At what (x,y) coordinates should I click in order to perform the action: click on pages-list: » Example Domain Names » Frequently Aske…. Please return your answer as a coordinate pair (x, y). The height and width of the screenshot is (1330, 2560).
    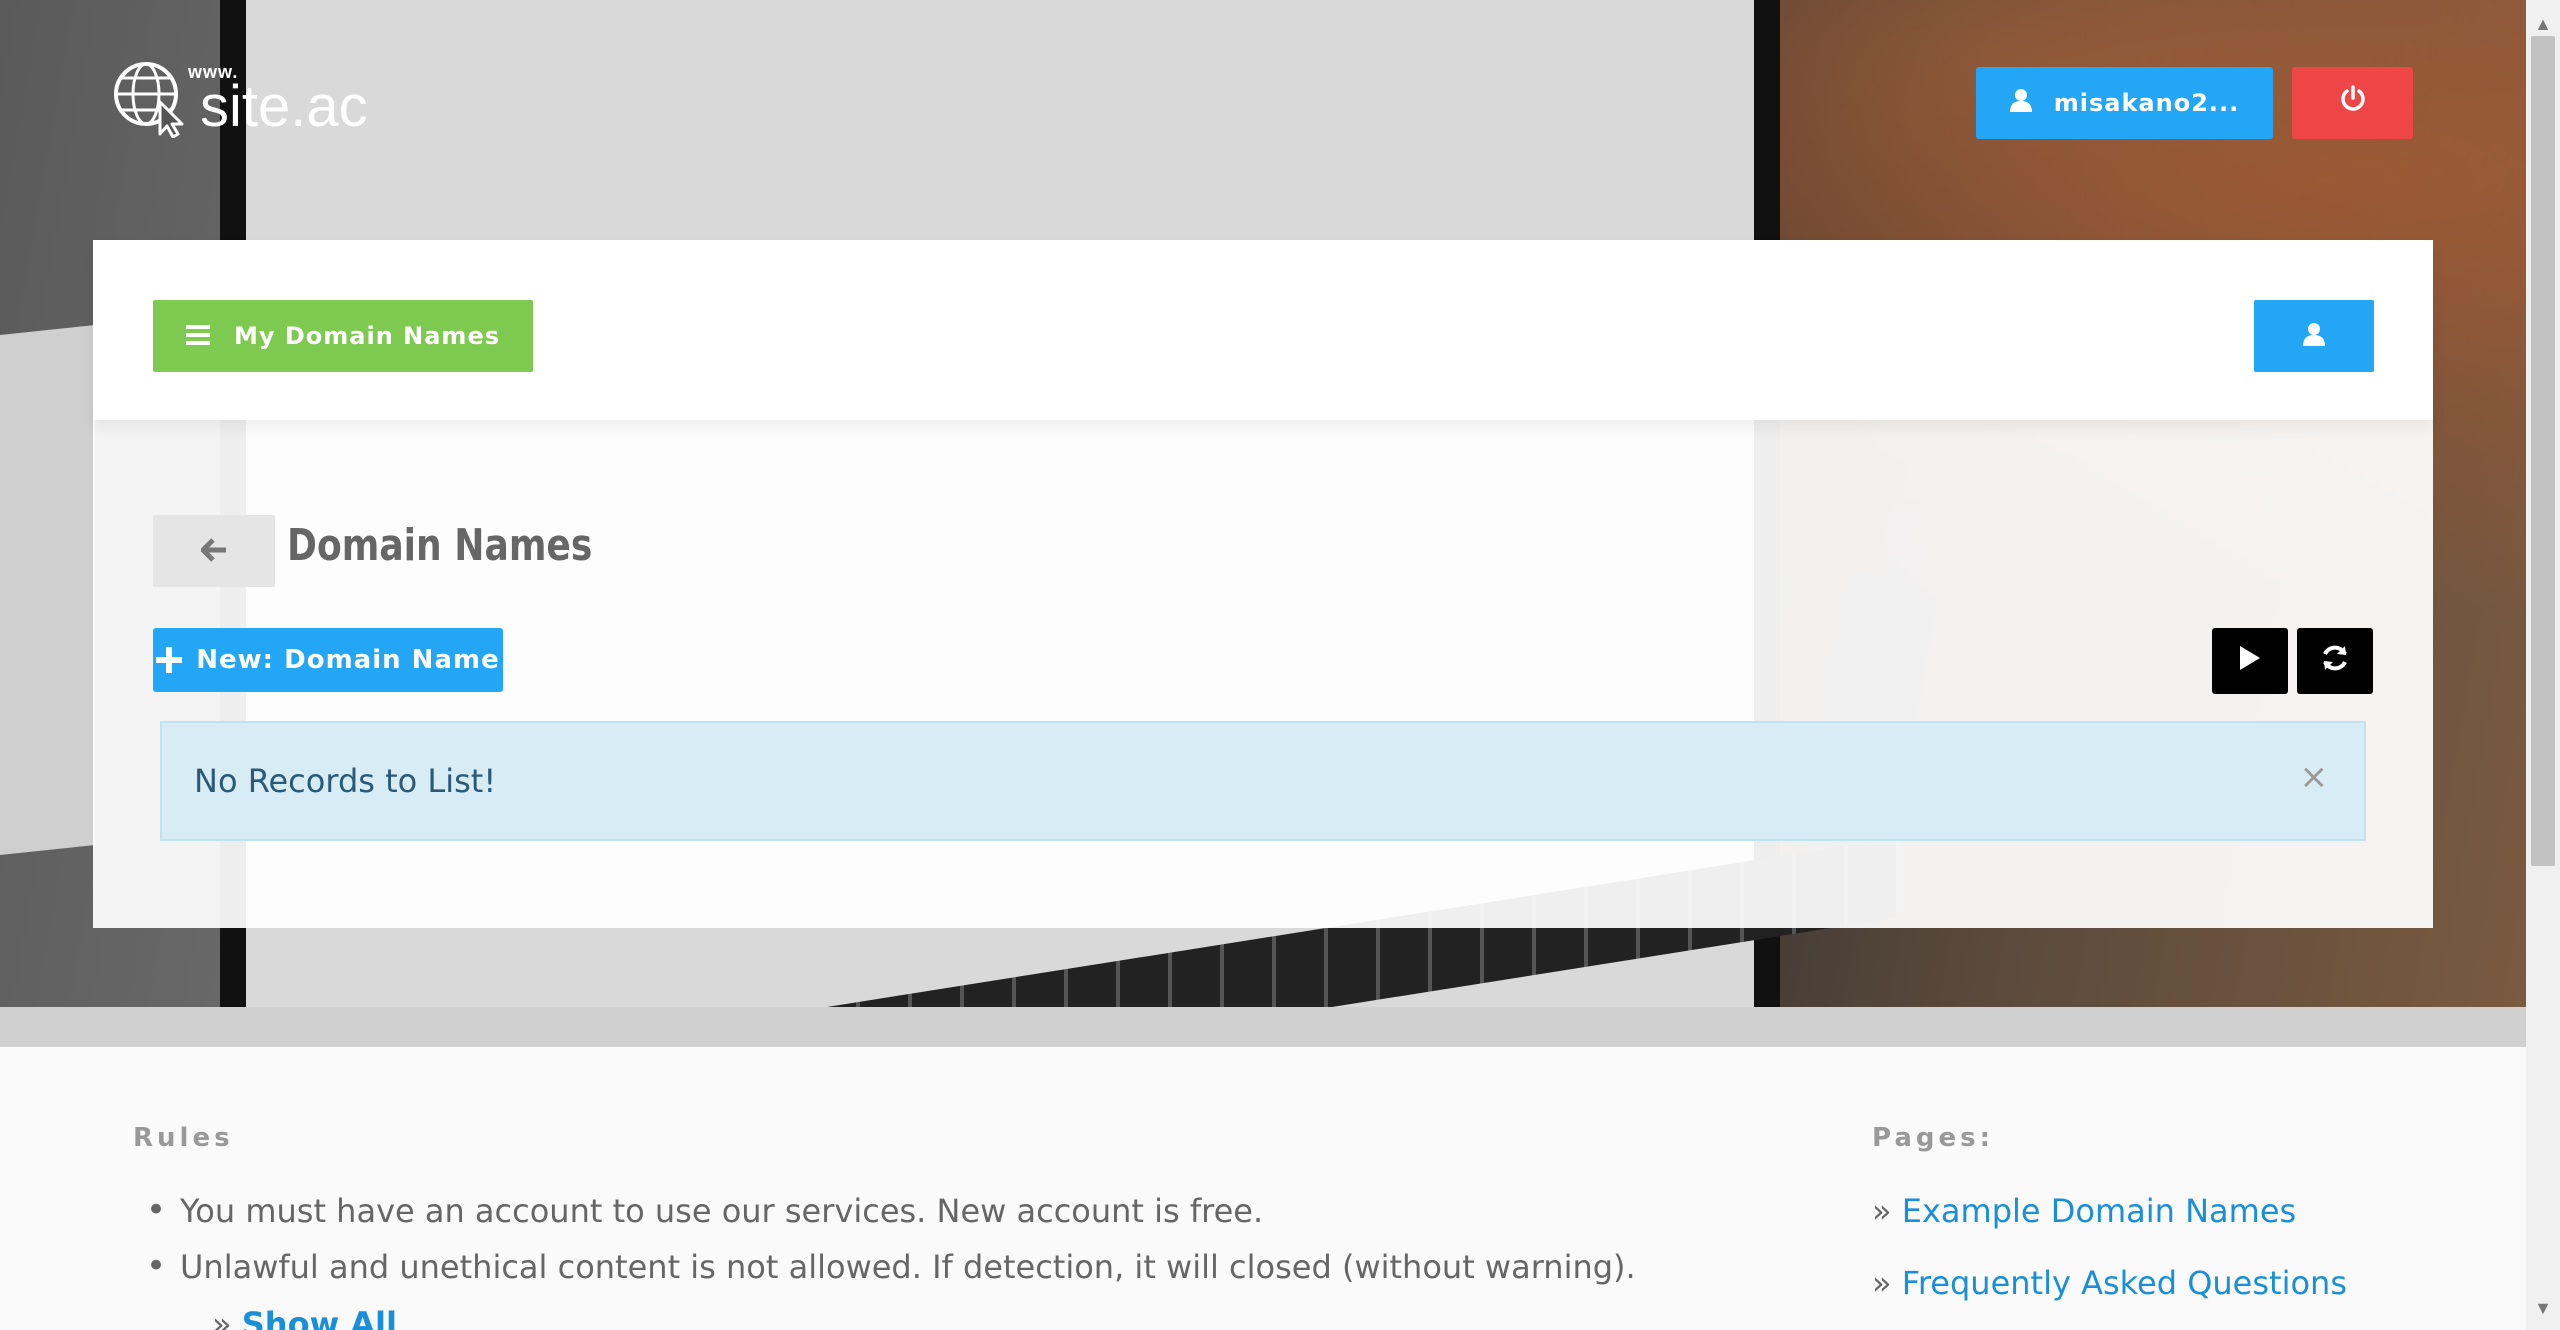
    Looking at the image, I should click on (2109, 1261).